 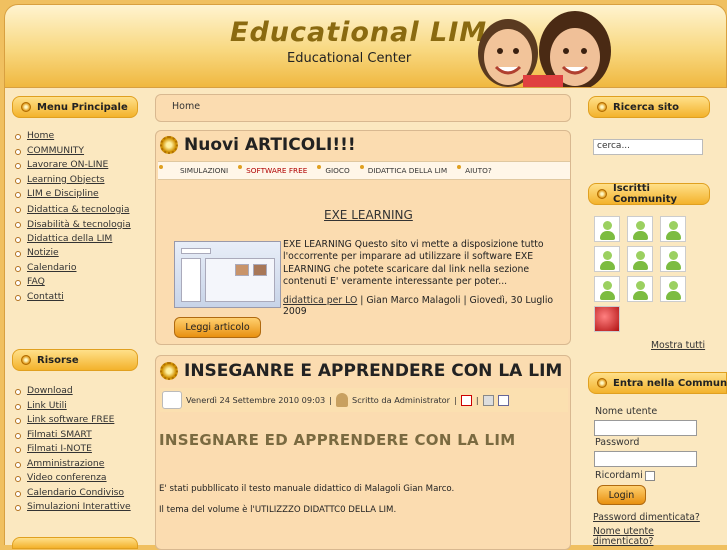 I want to click on iscritti-title: Iscritti Community, so click(x=645, y=194).